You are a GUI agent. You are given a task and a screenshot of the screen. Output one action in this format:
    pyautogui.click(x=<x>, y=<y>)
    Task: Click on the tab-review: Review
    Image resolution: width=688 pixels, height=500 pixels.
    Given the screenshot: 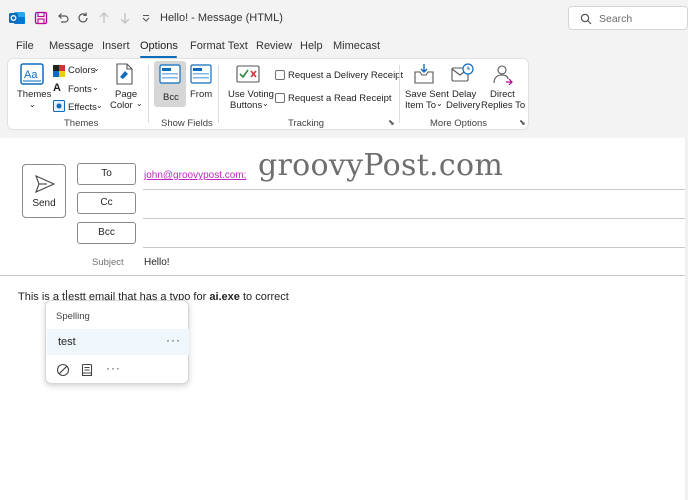 What is the action you would take?
    pyautogui.click(x=274, y=46)
    